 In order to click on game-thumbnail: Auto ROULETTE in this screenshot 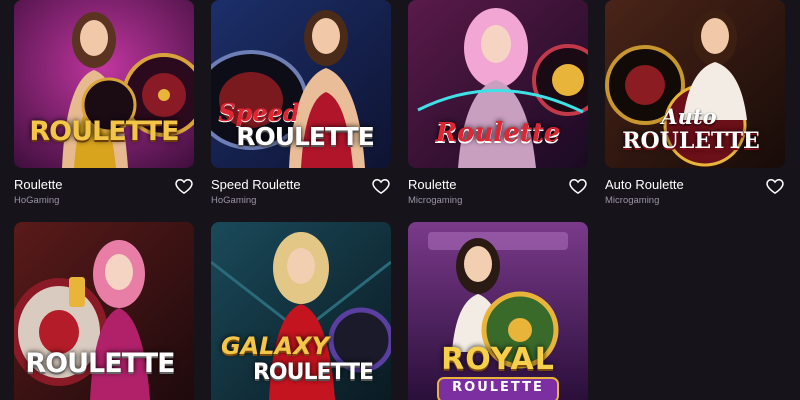, I will do `click(695, 84)`.